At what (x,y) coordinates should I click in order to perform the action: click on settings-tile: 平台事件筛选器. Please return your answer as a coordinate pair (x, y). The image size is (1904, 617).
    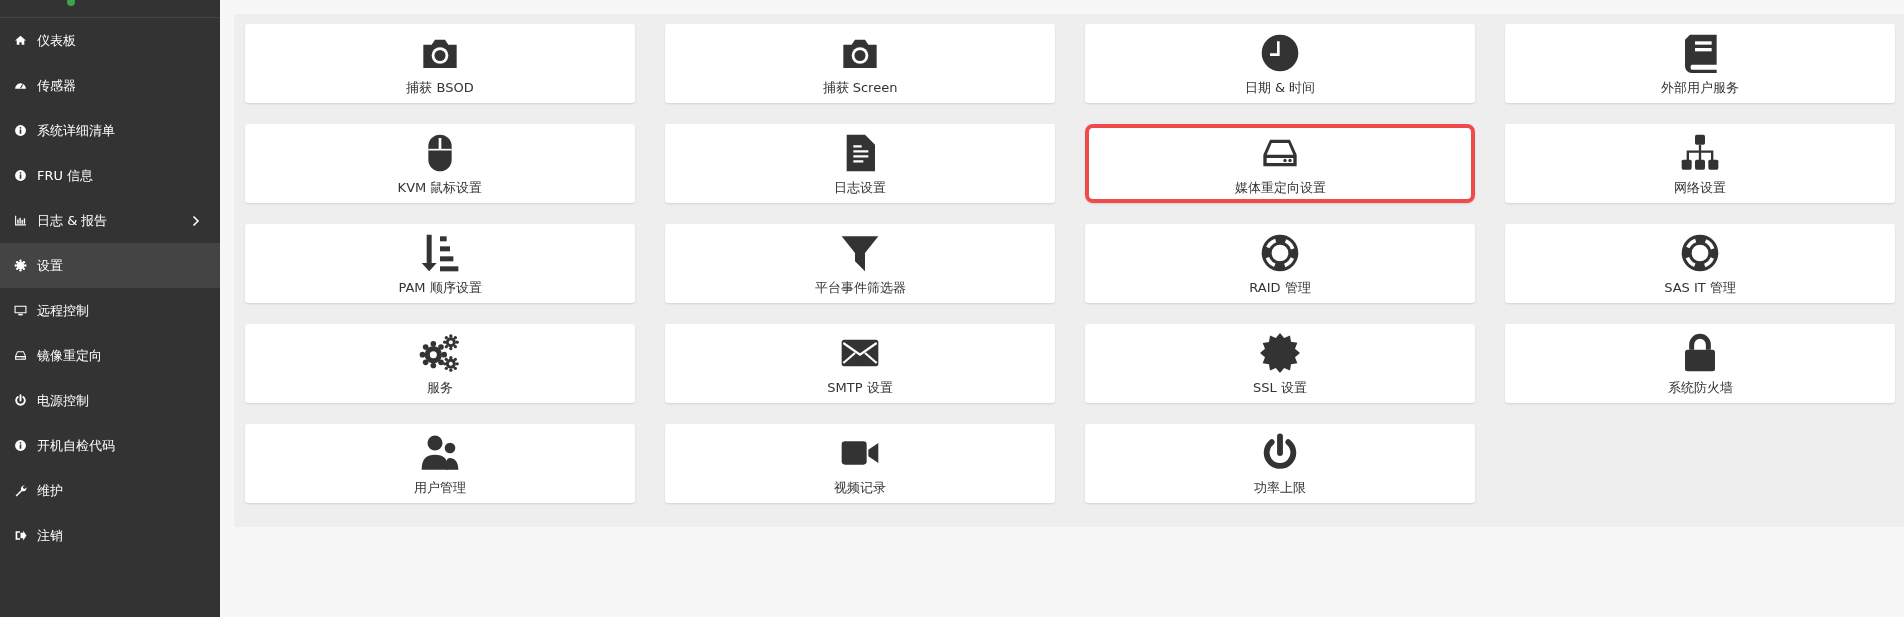
    Looking at the image, I should click on (860, 263).